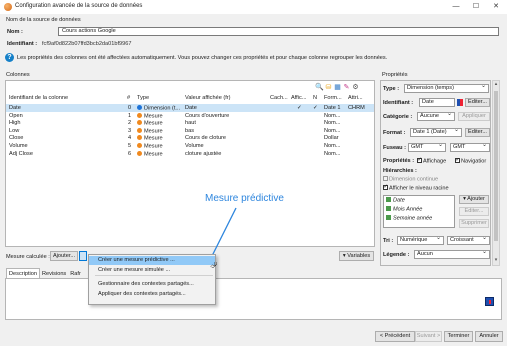 The image size is (507, 346). I want to click on hierarchy-item: Date, so click(395, 200).